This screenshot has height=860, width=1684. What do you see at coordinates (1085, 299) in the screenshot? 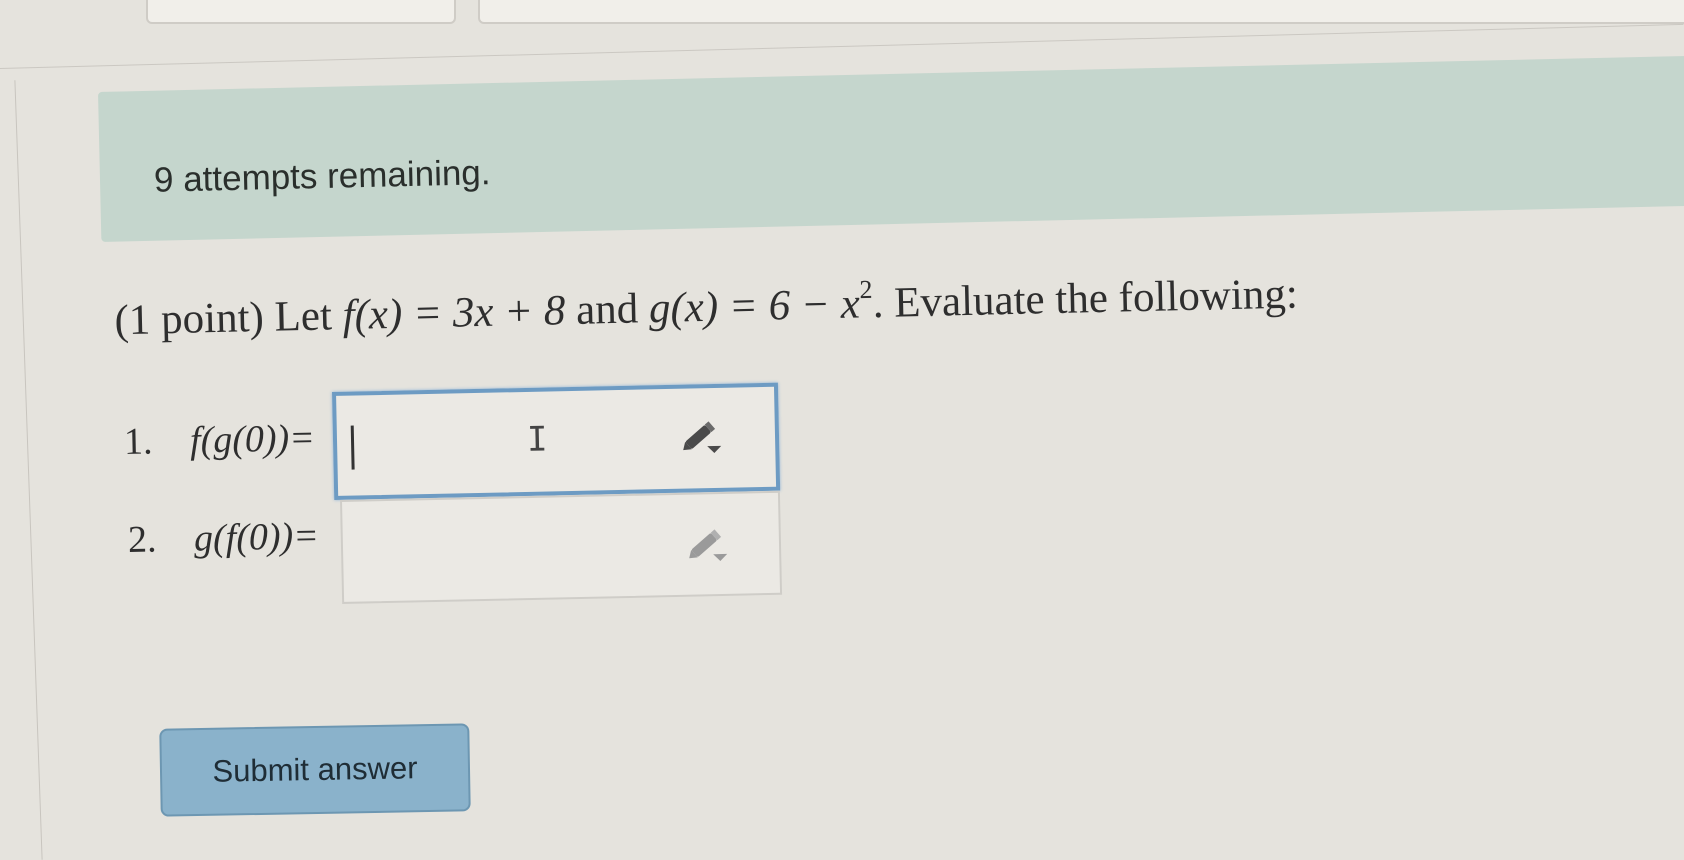
I see `problem-instruction: . Evaluate the following:` at bounding box center [1085, 299].